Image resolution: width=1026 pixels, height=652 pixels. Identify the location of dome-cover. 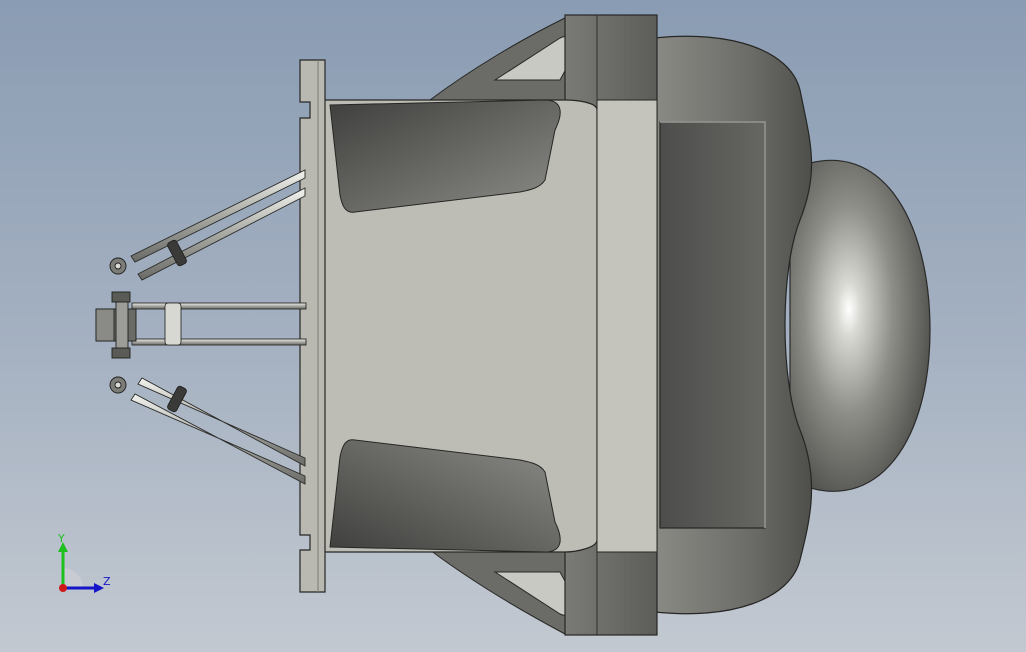
(860, 325).